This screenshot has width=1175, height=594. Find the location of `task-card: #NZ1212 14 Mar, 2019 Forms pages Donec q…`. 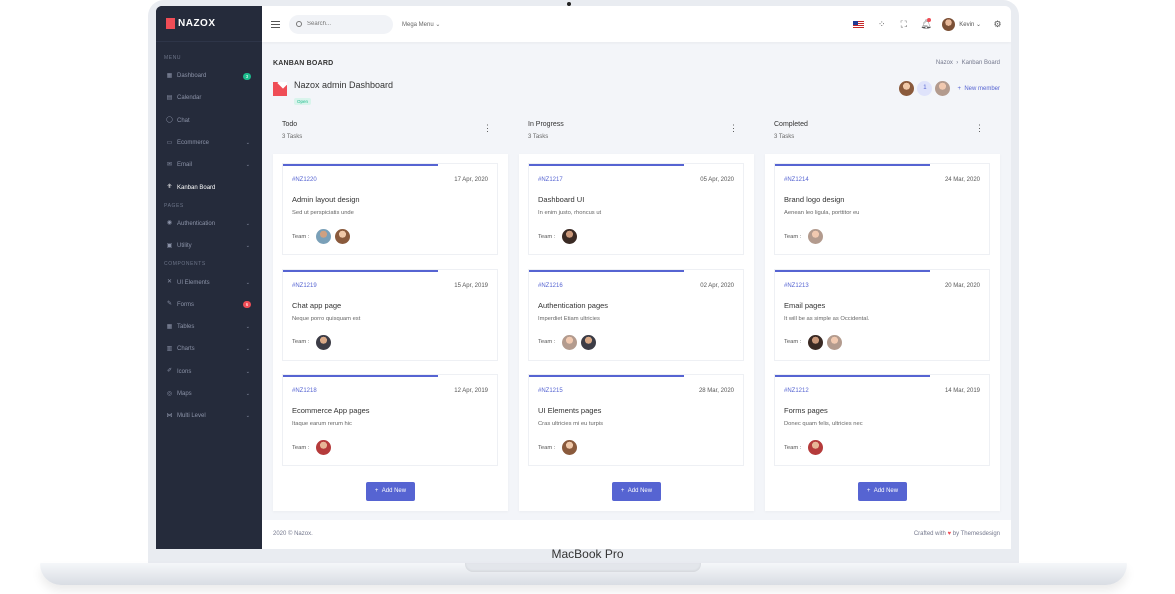

task-card: #NZ1212 14 Mar, 2019 Forms pages Donec q… is located at coordinates (882, 420).